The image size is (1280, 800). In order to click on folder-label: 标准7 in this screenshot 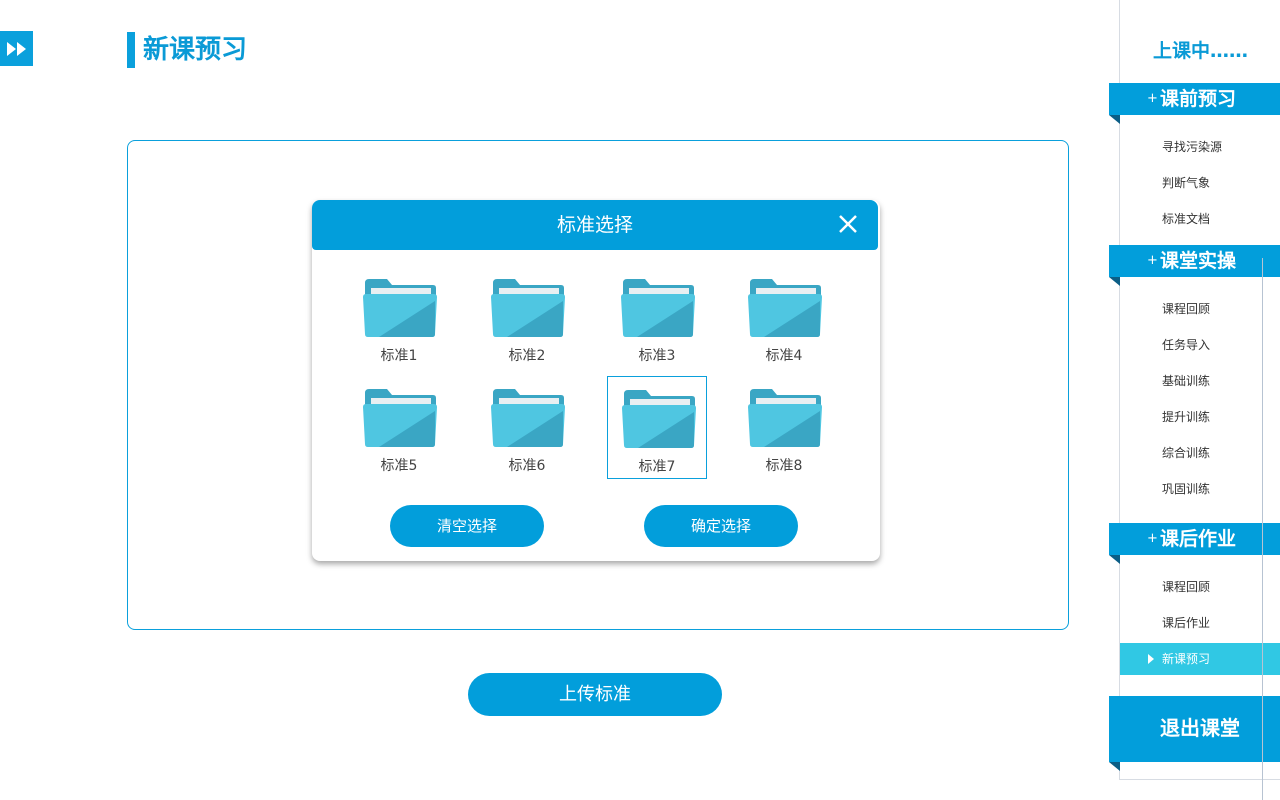, I will do `click(657, 467)`.